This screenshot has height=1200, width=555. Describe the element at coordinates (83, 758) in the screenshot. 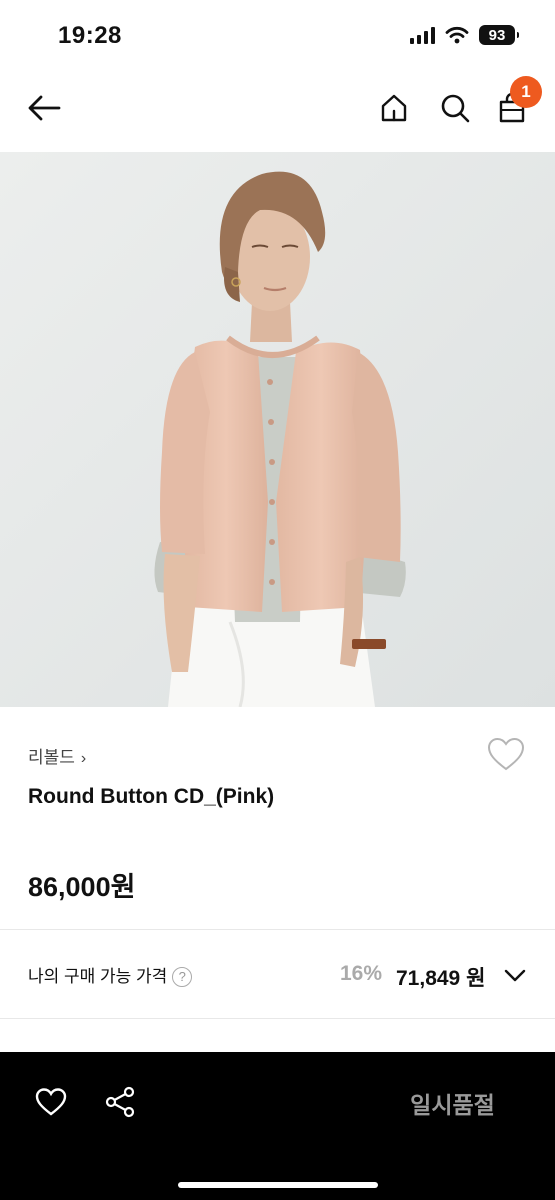

I see `chevron-right-icon: ›` at that location.